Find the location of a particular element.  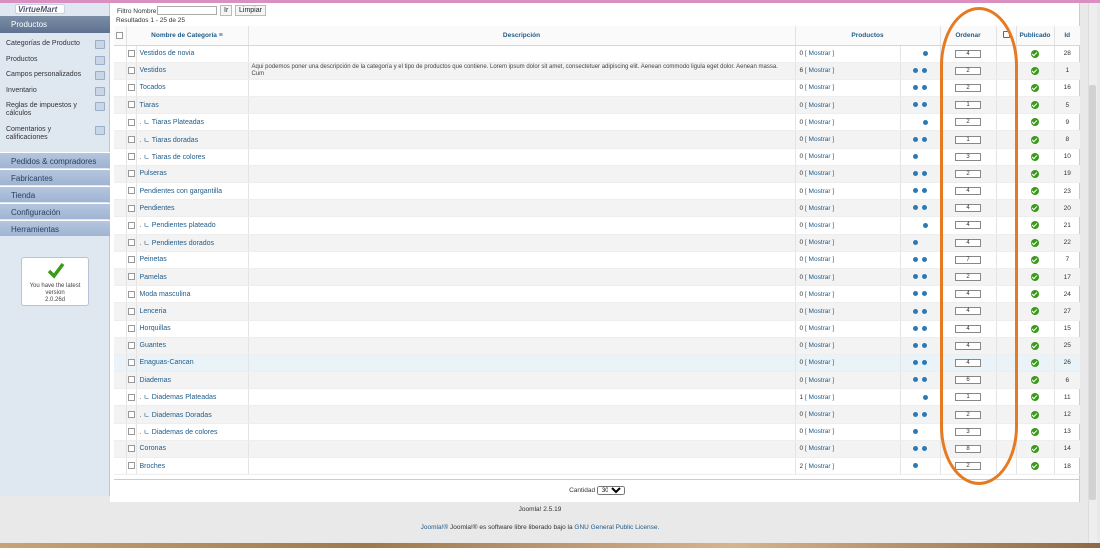

category-name-link: Pamelas is located at coordinates (191, 277).